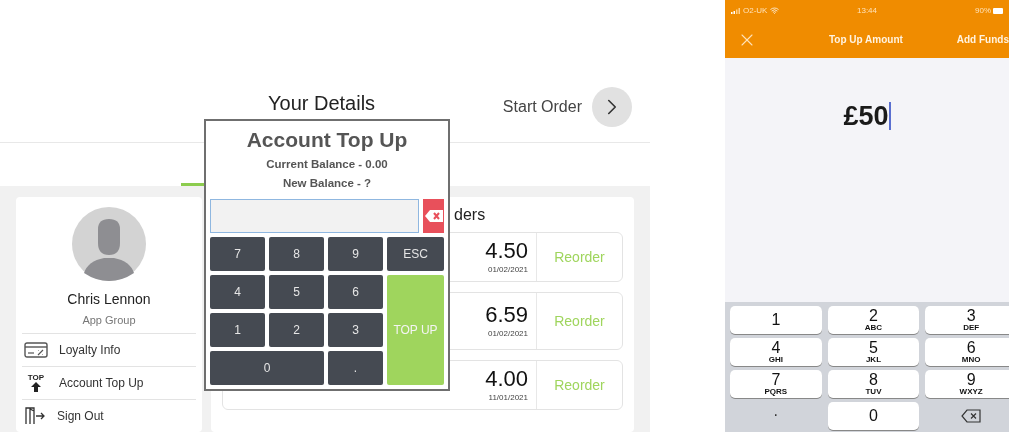  Describe the element at coordinates (35, 415) in the screenshot. I see `door-exit-icon` at that location.